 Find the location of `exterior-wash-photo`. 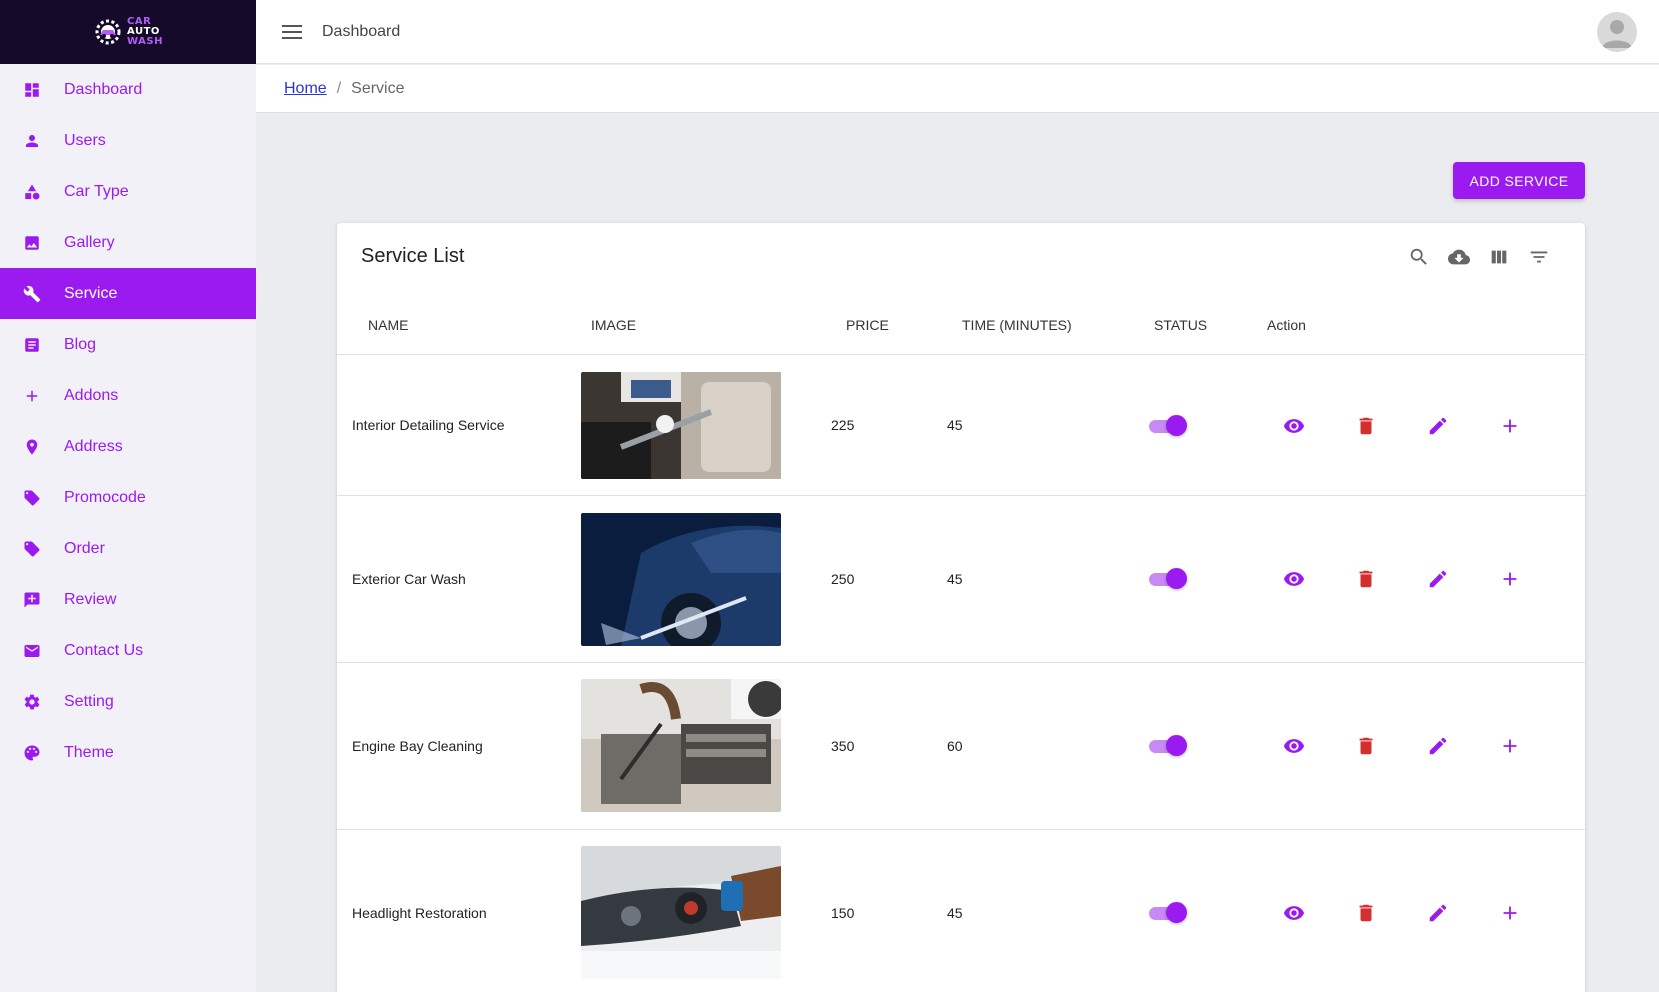

exterior-wash-photo is located at coordinates (681, 579).